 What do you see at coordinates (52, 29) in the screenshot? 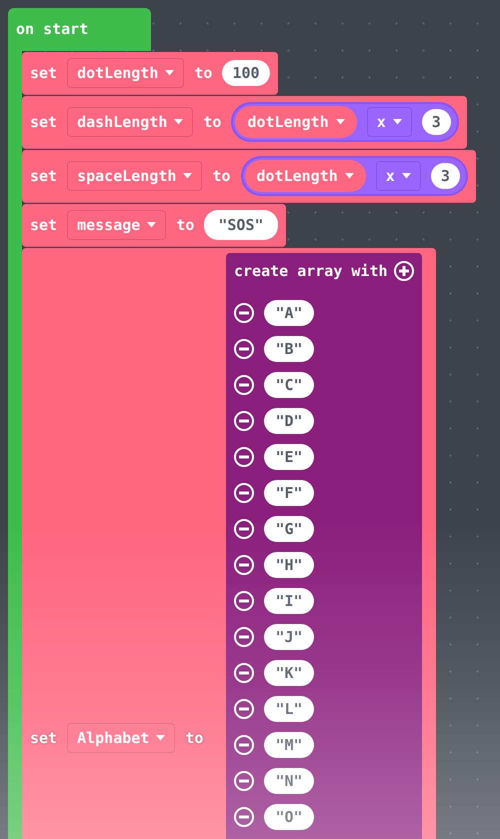
I see `block-label: on start` at bounding box center [52, 29].